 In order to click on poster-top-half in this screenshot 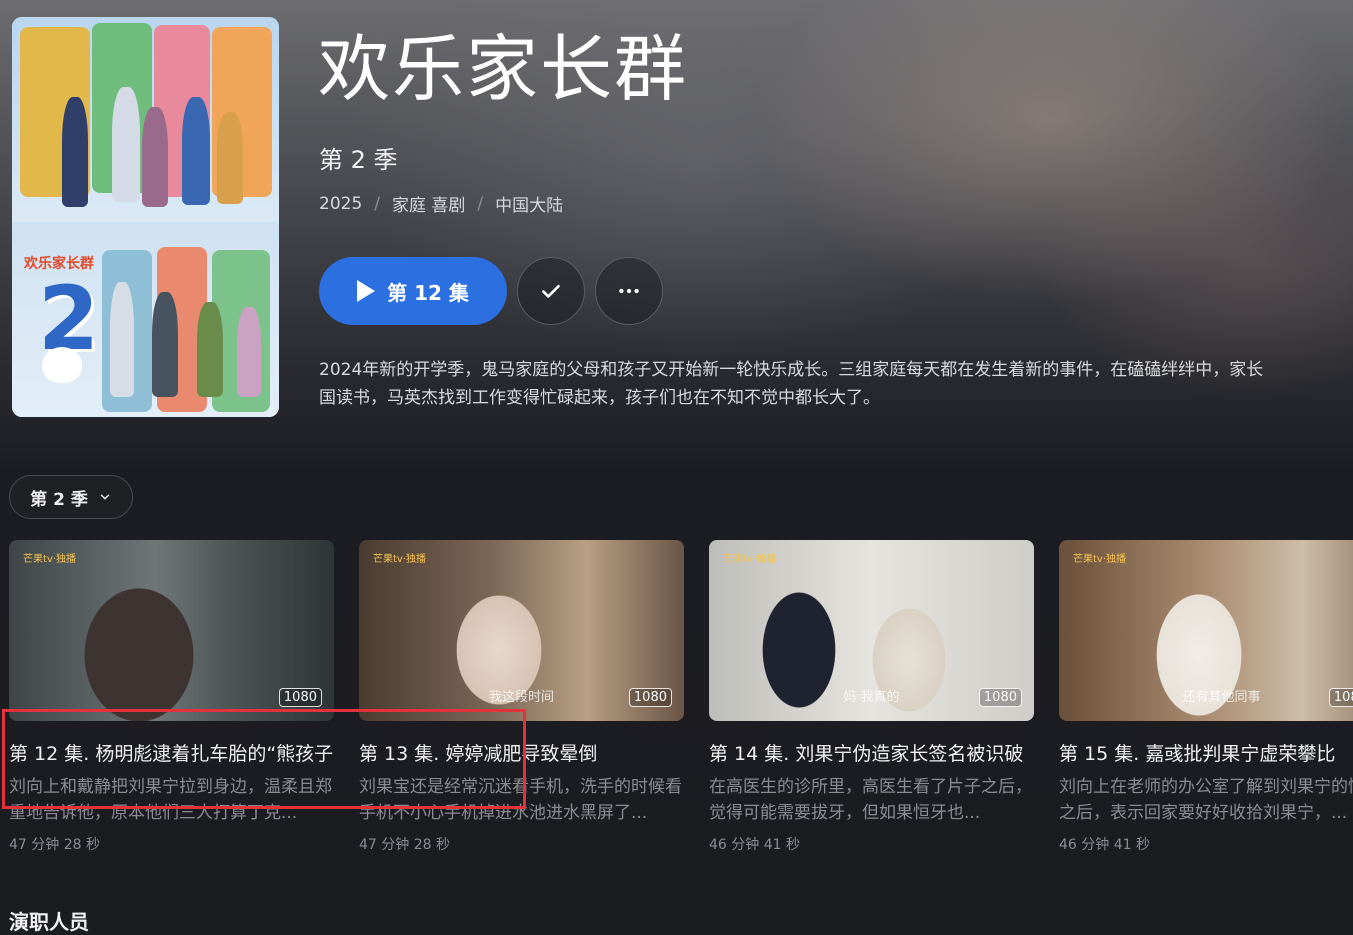, I will do `click(145, 119)`.